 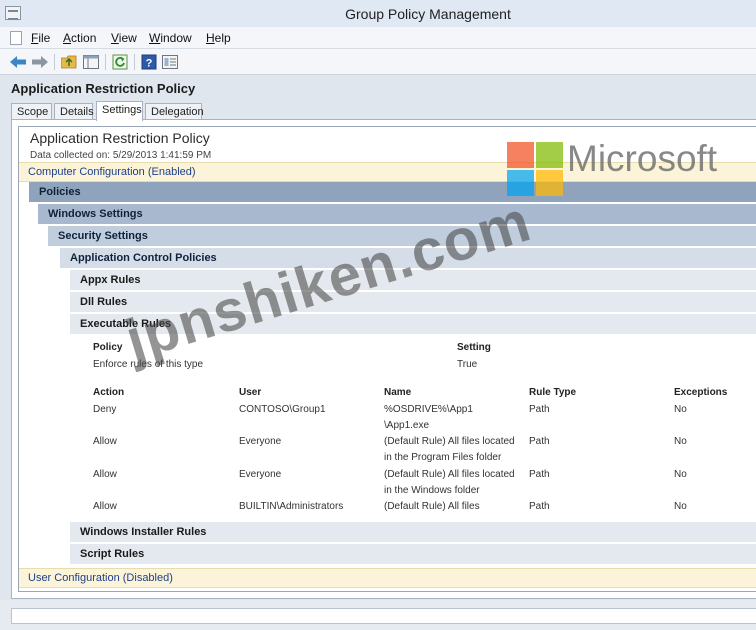 What do you see at coordinates (16, 38) in the screenshot?
I see `document-menu-icon` at bounding box center [16, 38].